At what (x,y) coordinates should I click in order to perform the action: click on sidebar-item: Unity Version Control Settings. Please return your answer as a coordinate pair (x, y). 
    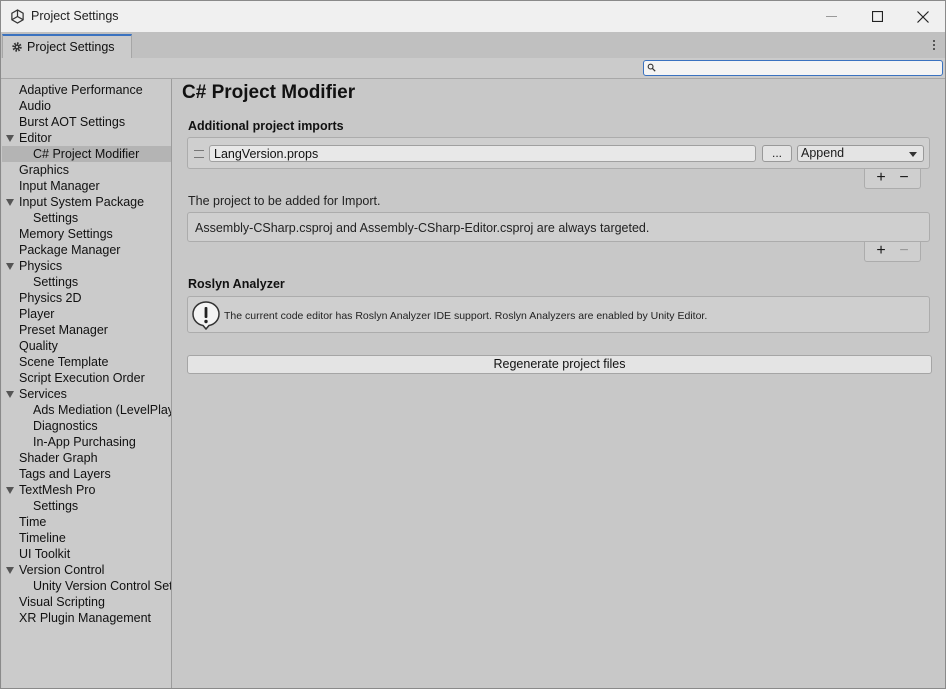
    Looking at the image, I should click on (86, 586).